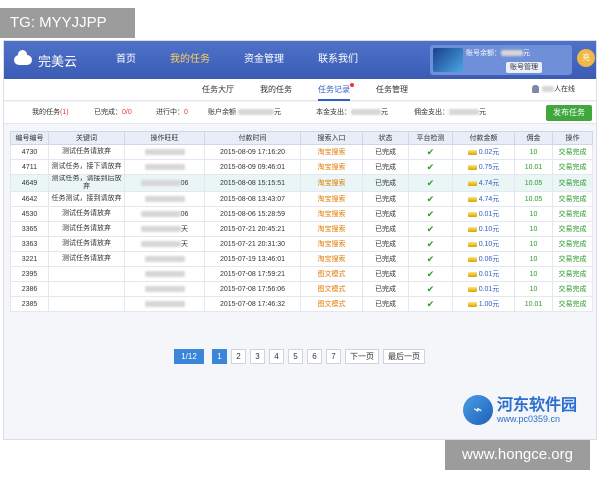 The height and width of the screenshot is (480, 600). What do you see at coordinates (385, 229) in the screenshot?
I see `cell-status: 已完成` at bounding box center [385, 229].